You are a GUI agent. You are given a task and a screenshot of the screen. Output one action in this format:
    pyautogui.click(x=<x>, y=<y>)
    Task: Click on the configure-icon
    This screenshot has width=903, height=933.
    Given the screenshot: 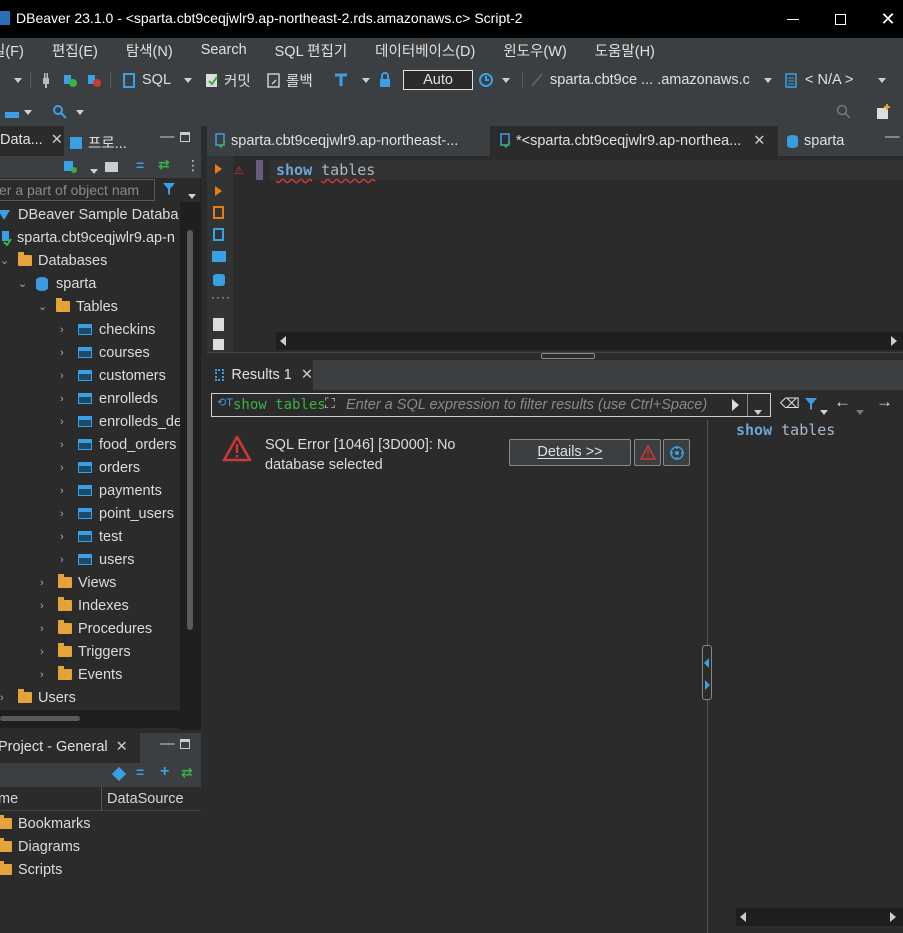 What is the action you would take?
    pyautogui.click(x=119, y=775)
    